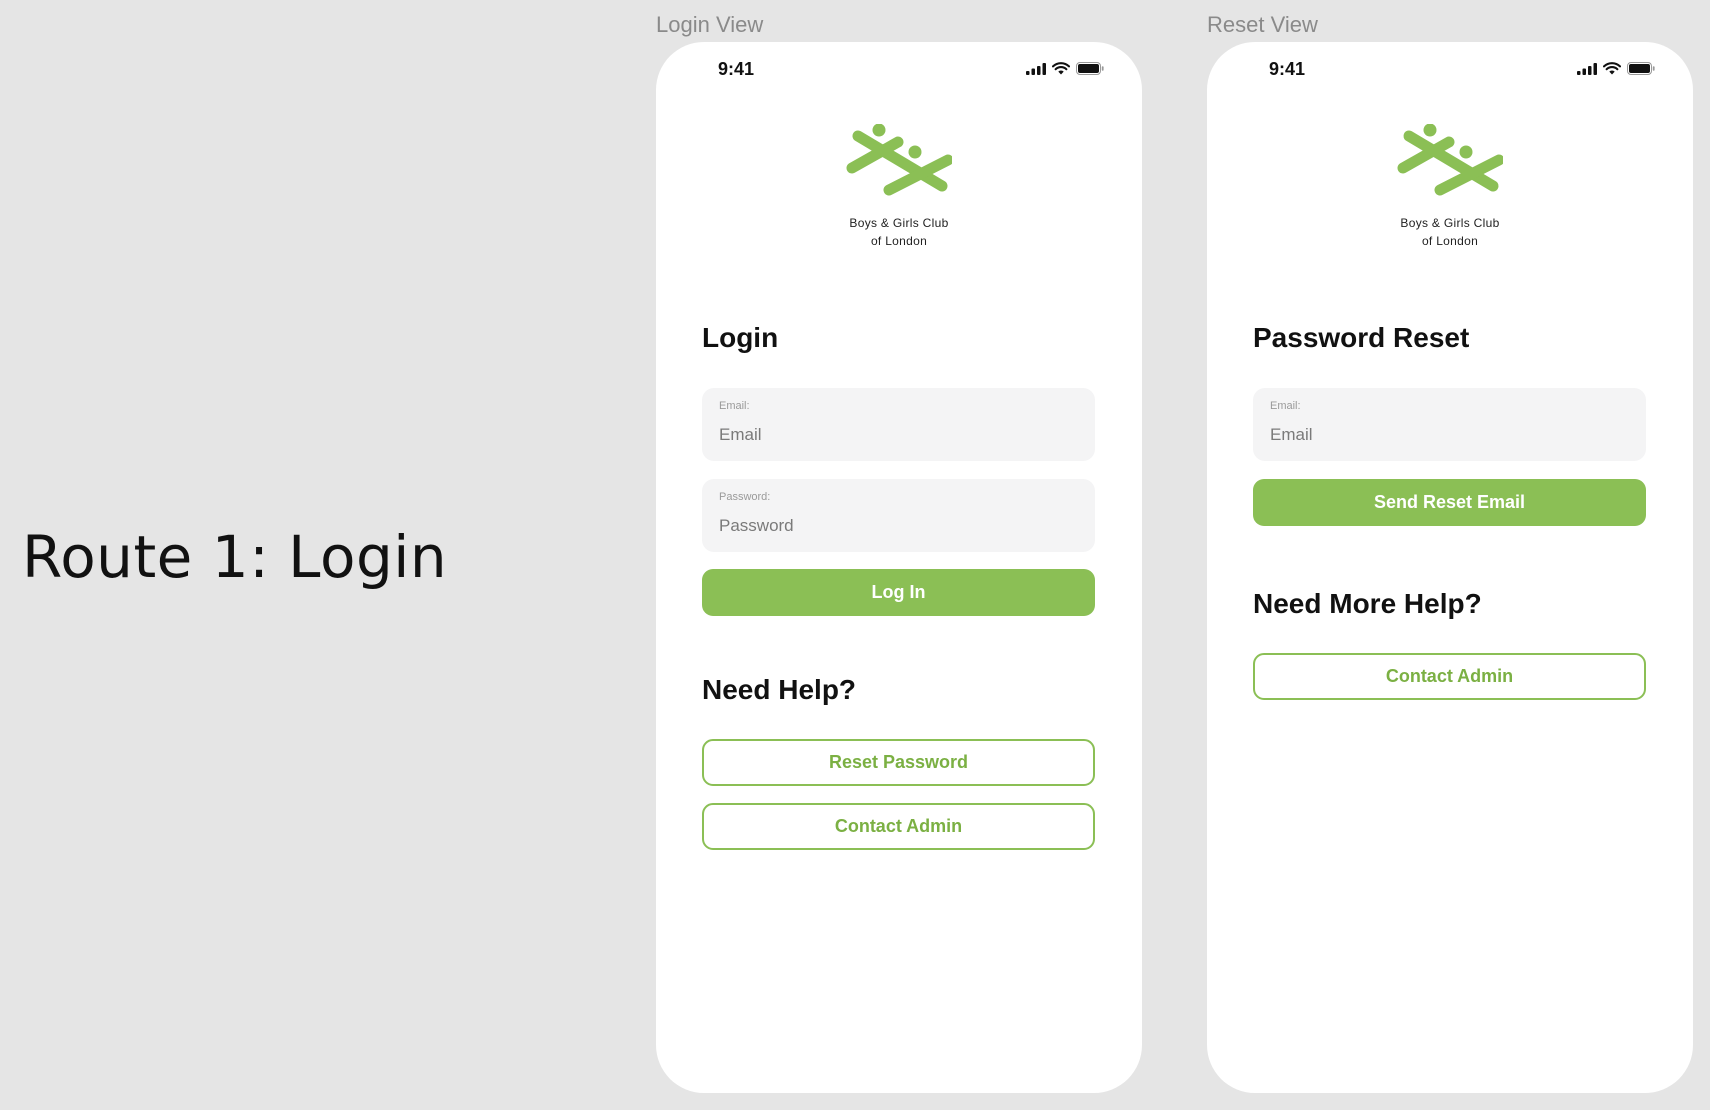 Image resolution: width=1710 pixels, height=1110 pixels. Describe the element at coordinates (898, 592) in the screenshot. I see `log-in-button: Log In` at that location.